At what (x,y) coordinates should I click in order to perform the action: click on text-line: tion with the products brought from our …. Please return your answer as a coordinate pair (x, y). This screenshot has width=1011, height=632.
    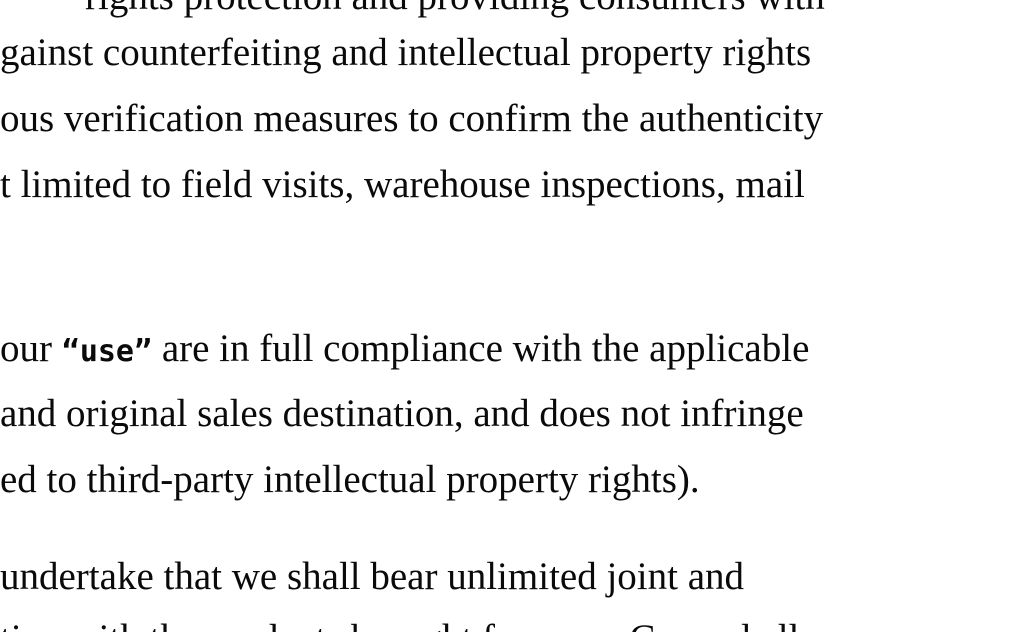
    Looking at the image, I should click on (399, 624).